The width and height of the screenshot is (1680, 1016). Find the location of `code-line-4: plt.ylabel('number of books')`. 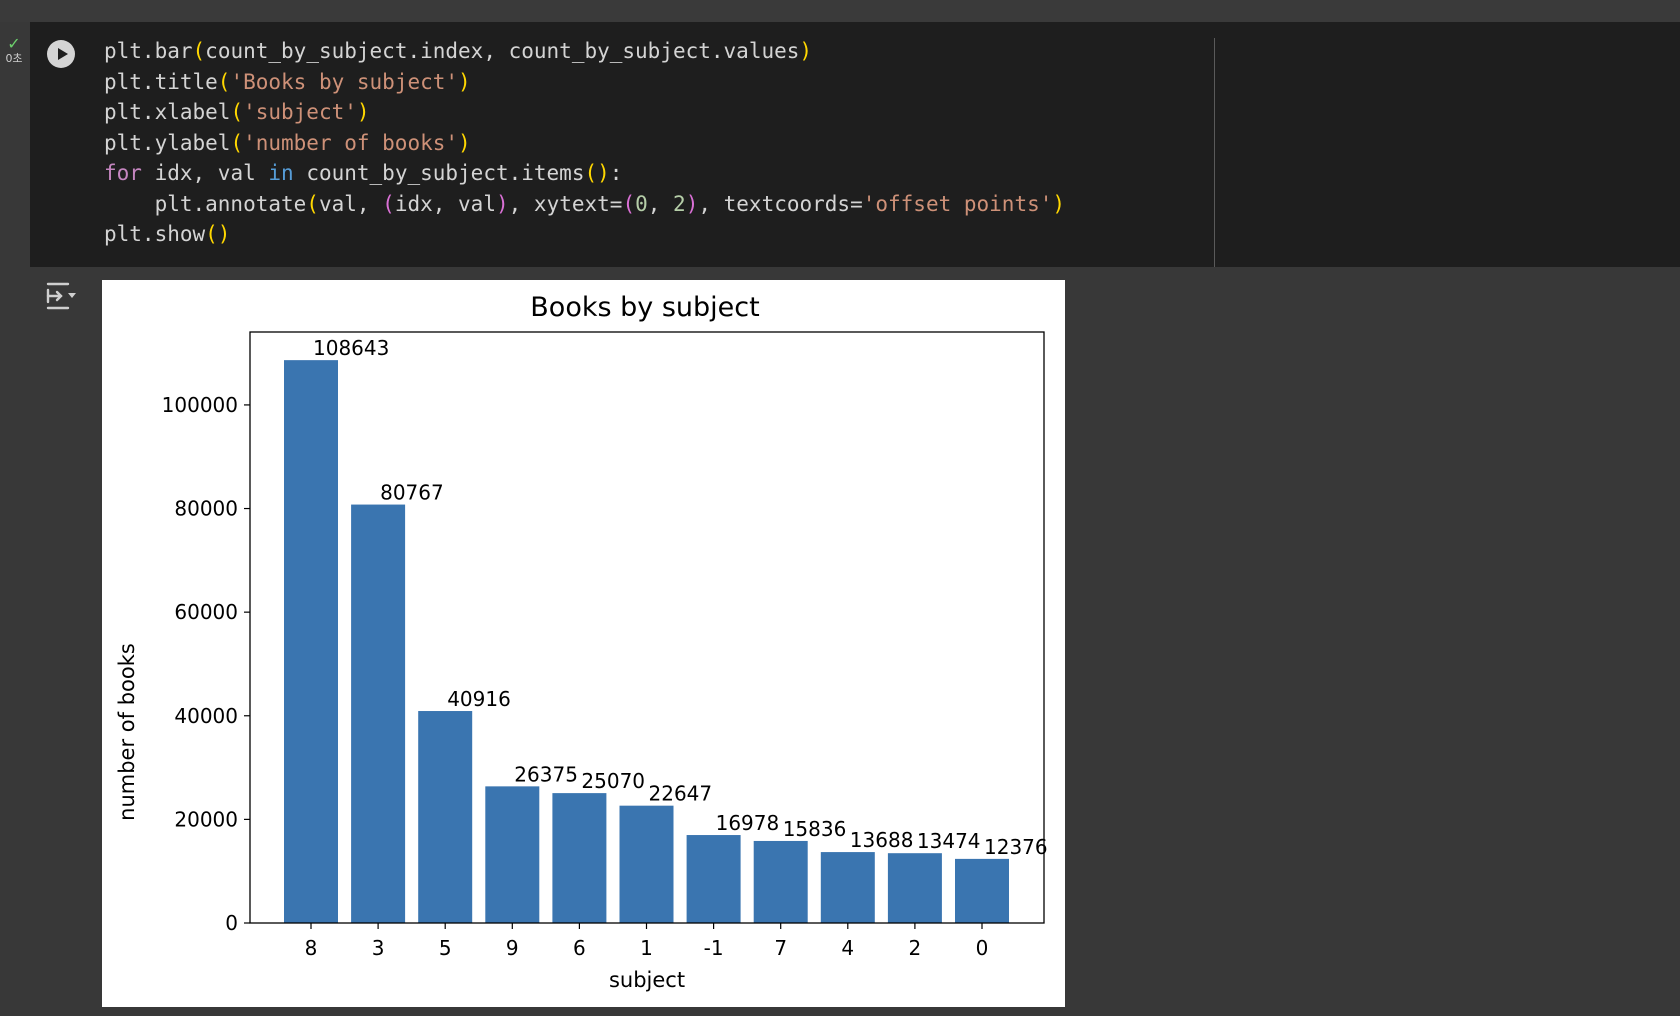

code-line-4: plt.ylabel('number of books') is located at coordinates (287, 142).